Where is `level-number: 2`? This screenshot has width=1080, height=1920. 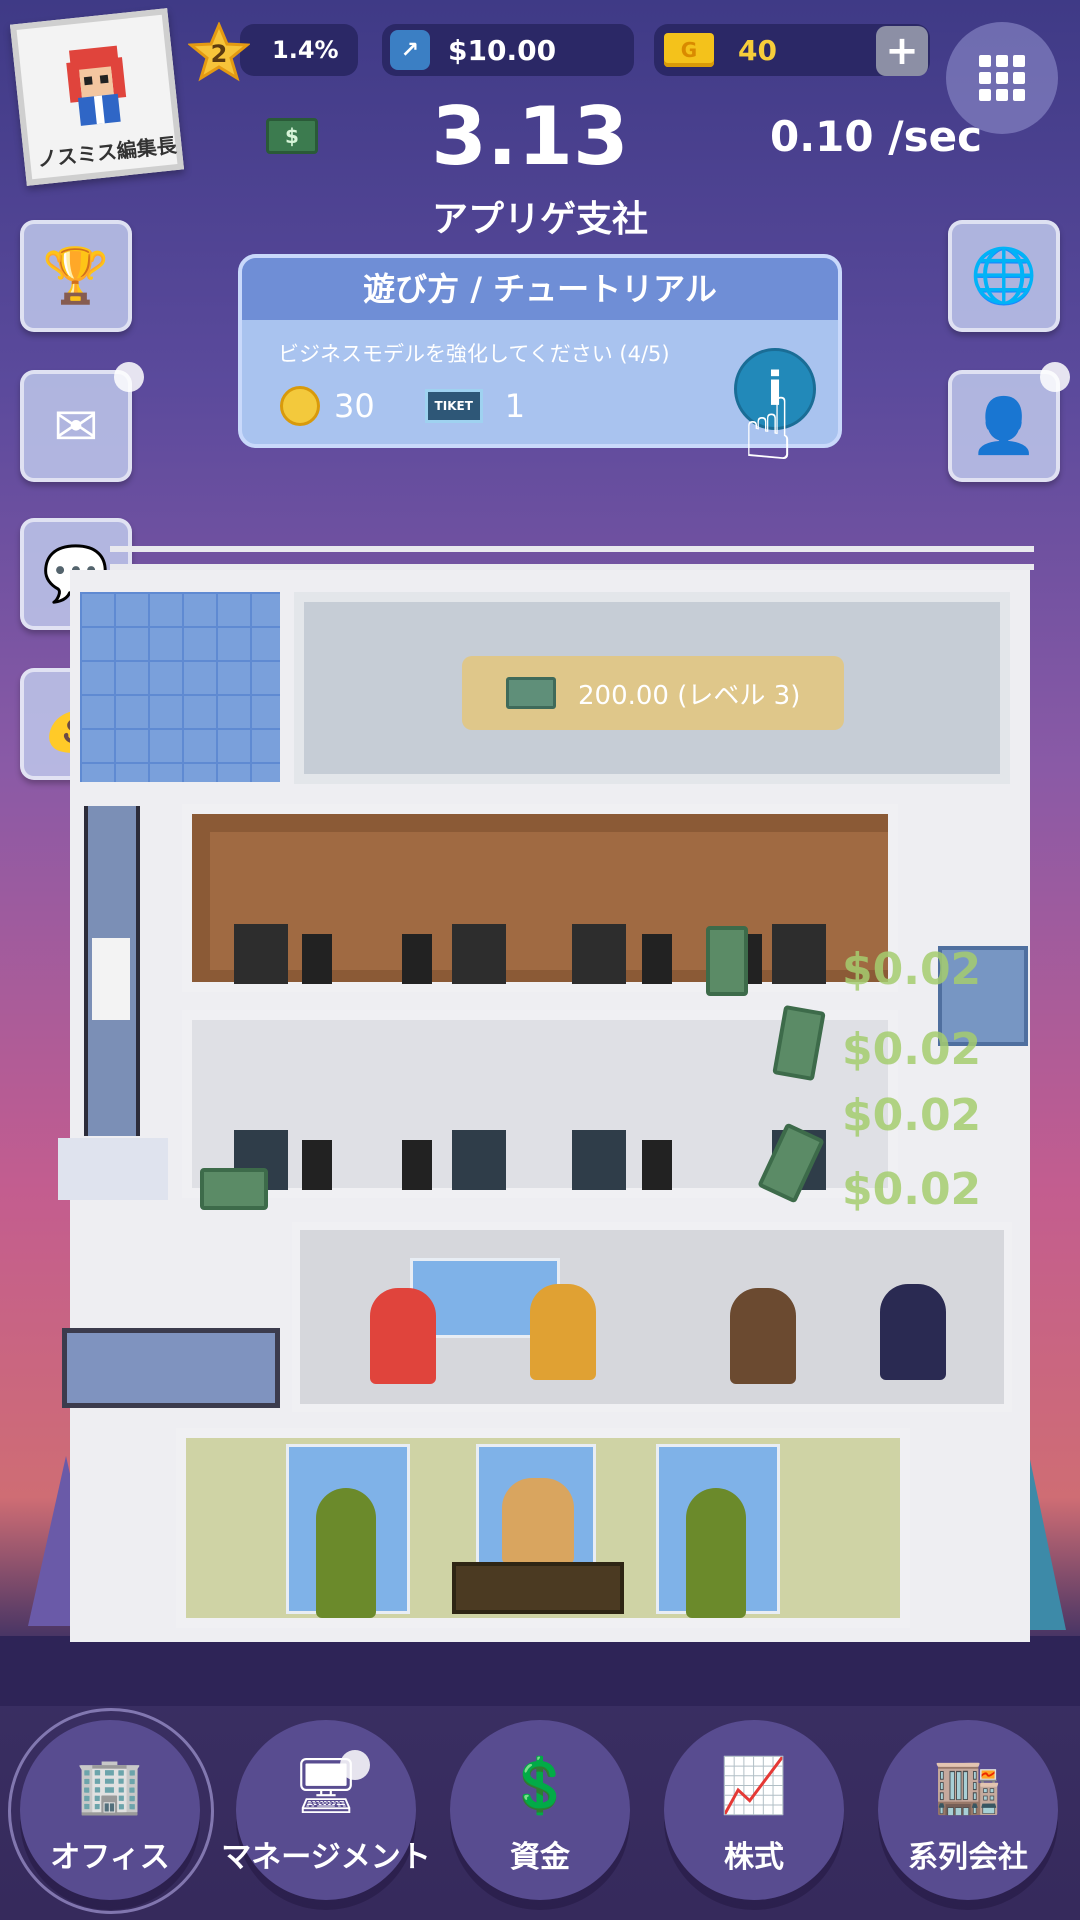 level-number: 2 is located at coordinates (219, 54).